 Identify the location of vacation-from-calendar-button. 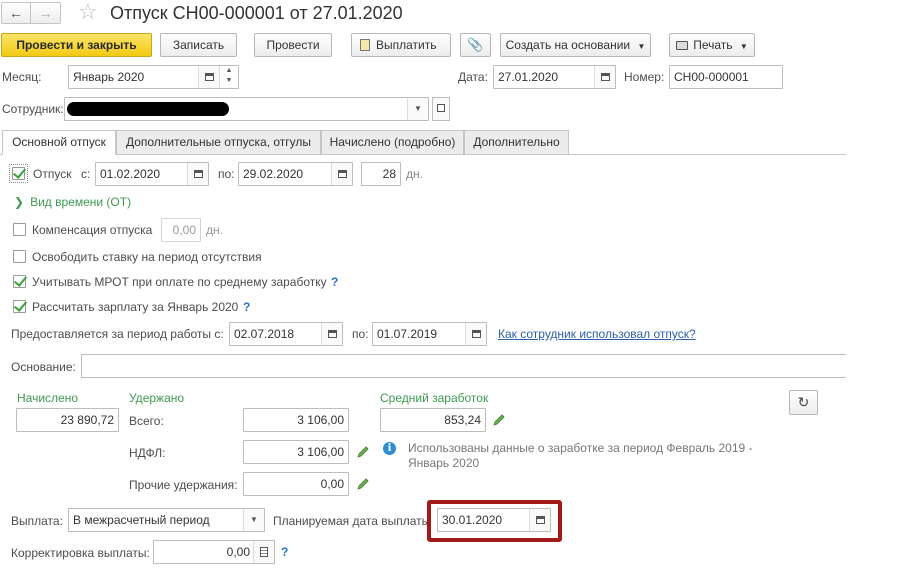
(197, 174).